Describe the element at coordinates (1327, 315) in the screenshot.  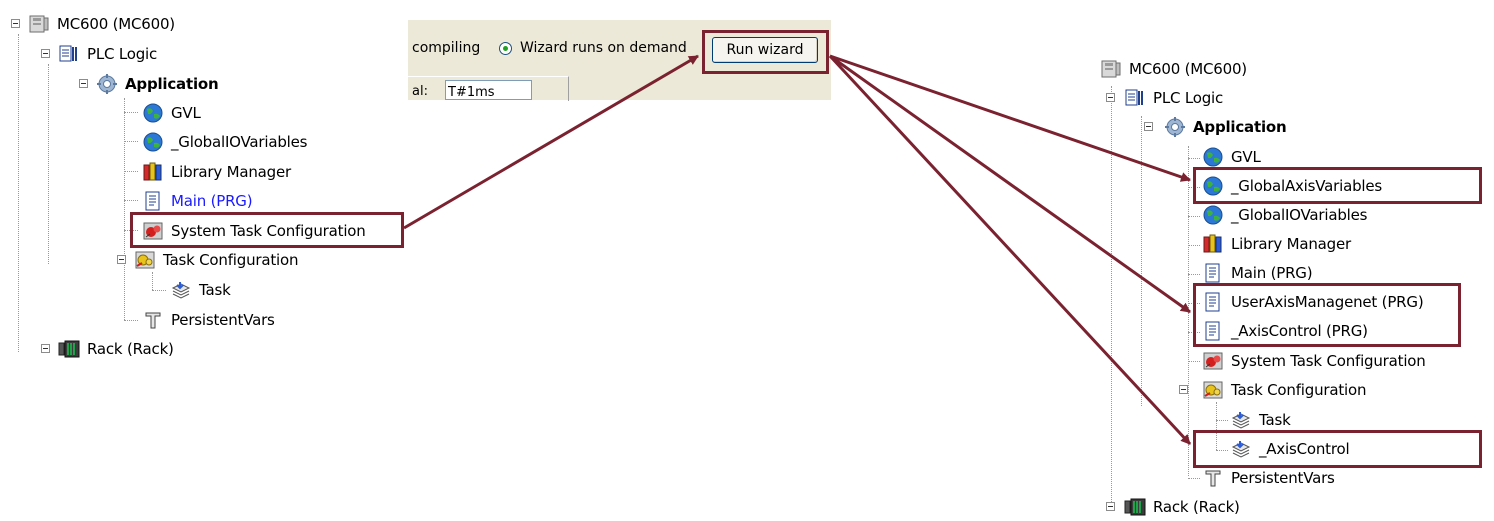
I see `highlight-box-axis-programs` at that location.